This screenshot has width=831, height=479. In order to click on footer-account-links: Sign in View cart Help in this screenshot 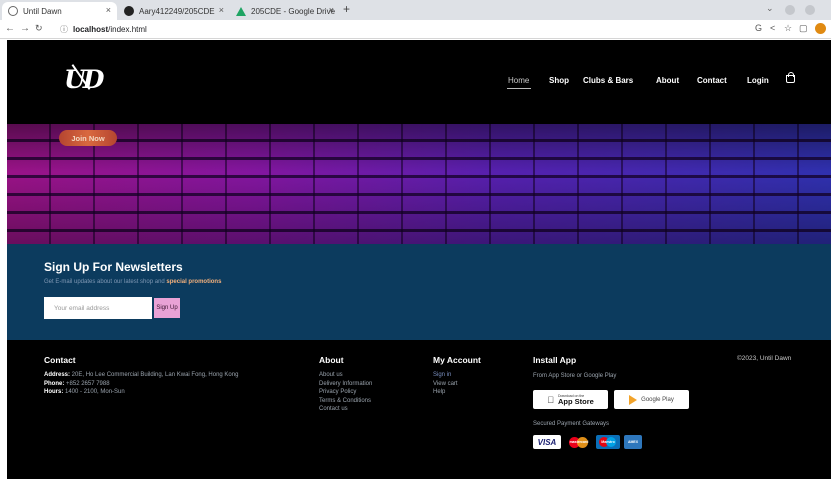, I will do `click(445, 384)`.